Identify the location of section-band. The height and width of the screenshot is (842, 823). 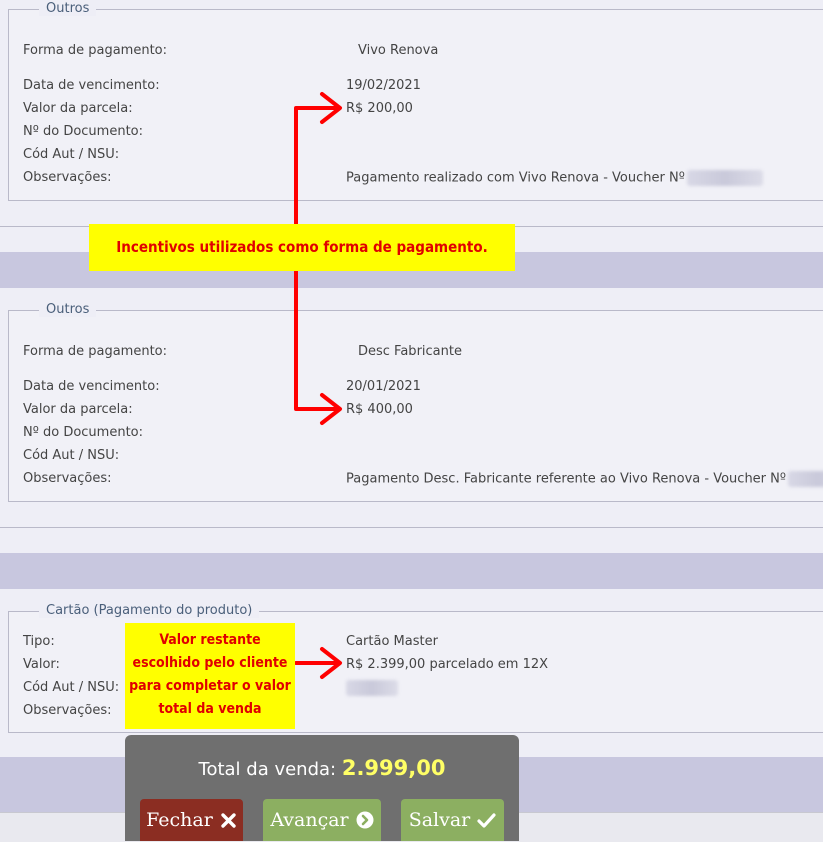
(411, 571).